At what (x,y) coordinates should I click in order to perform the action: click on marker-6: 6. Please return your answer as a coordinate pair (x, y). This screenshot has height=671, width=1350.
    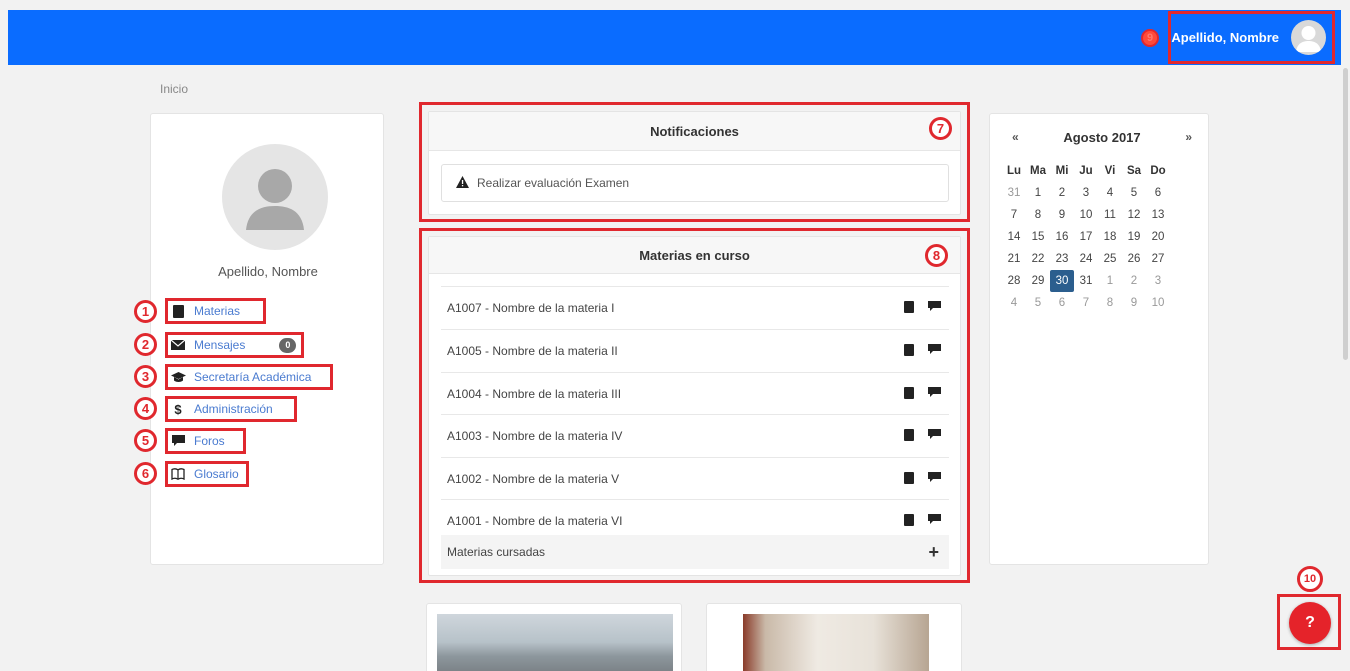
    Looking at the image, I should click on (145, 473).